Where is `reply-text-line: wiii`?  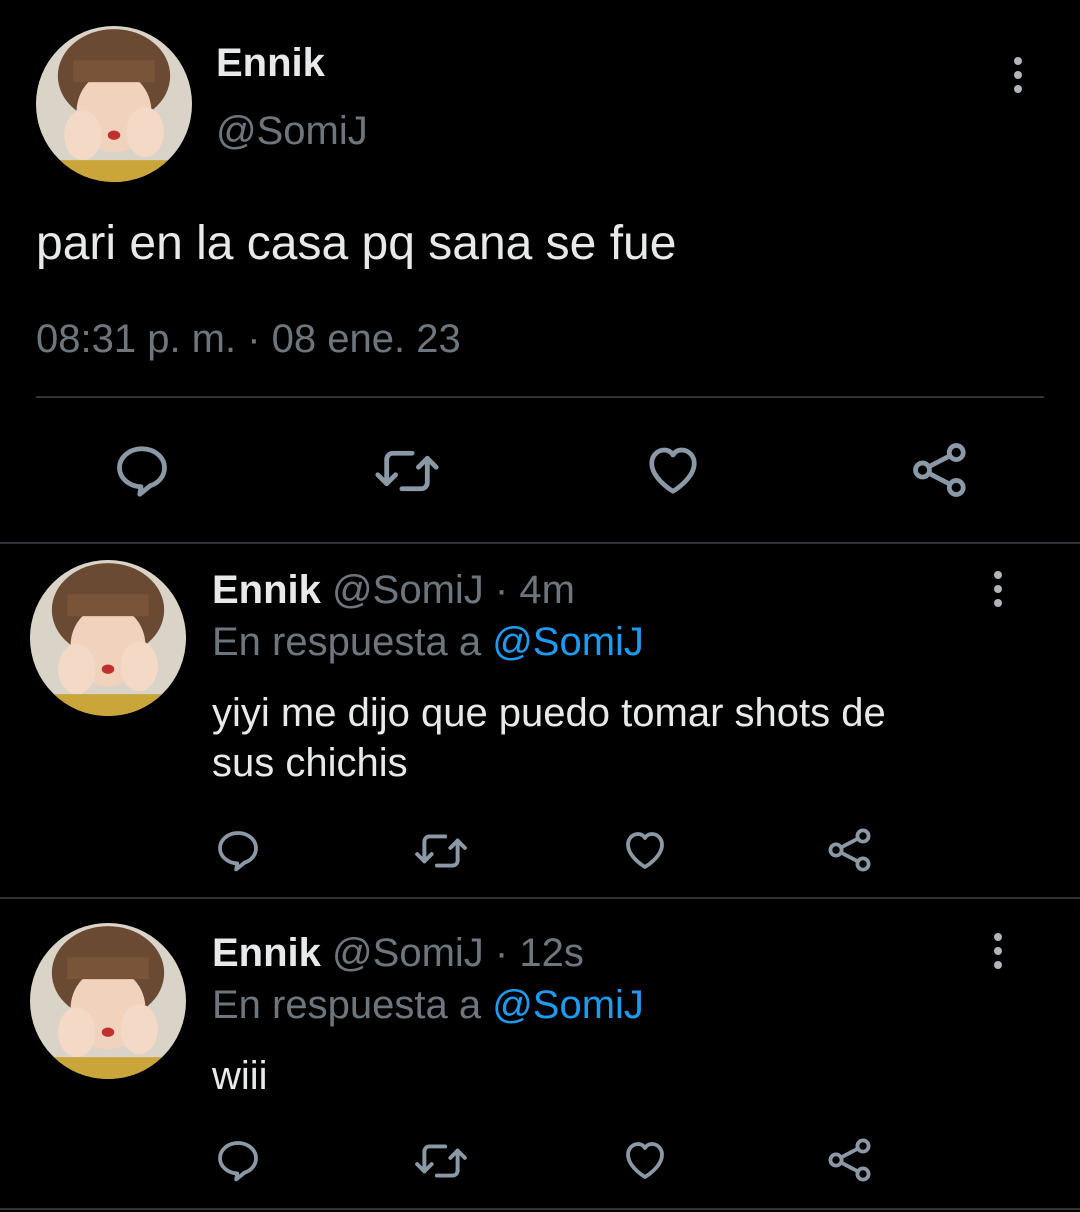 reply-text-line: wiii is located at coordinates (240, 1076).